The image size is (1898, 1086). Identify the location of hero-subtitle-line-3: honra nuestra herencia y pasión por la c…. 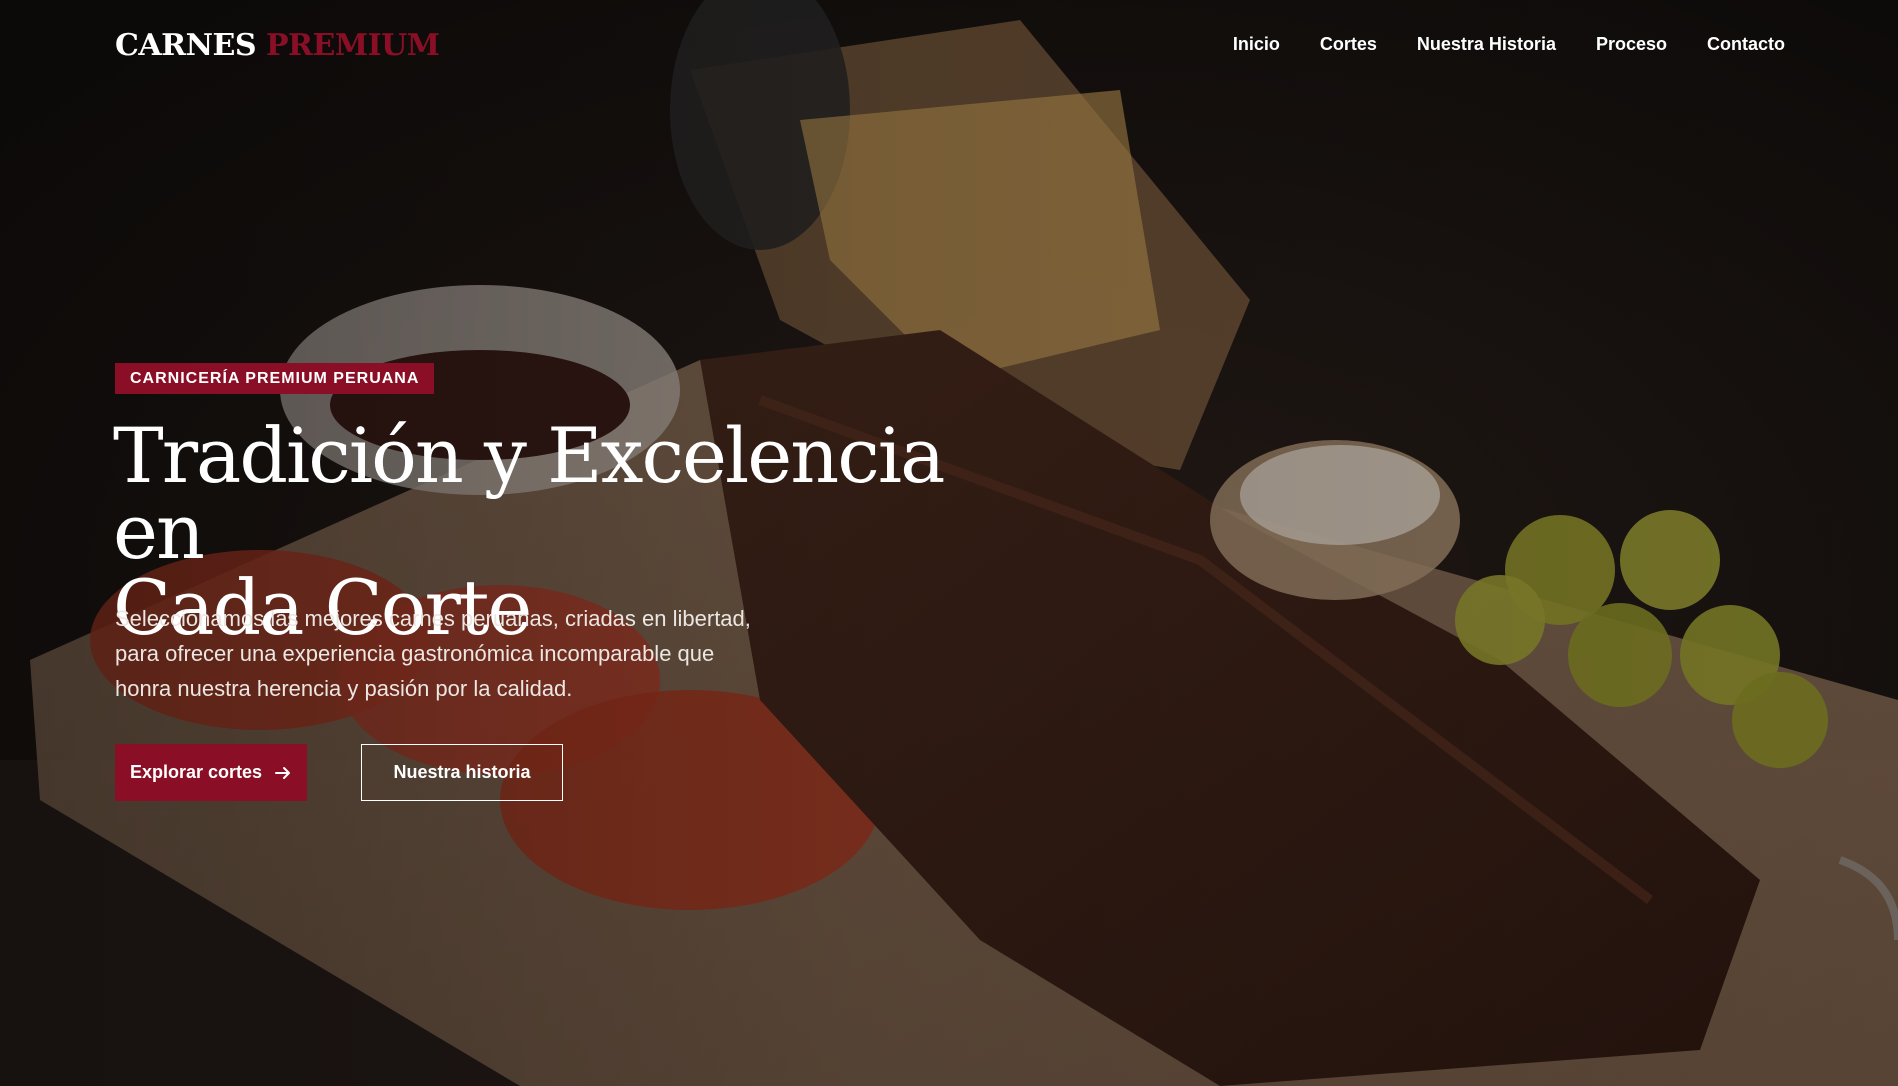
(344, 688).